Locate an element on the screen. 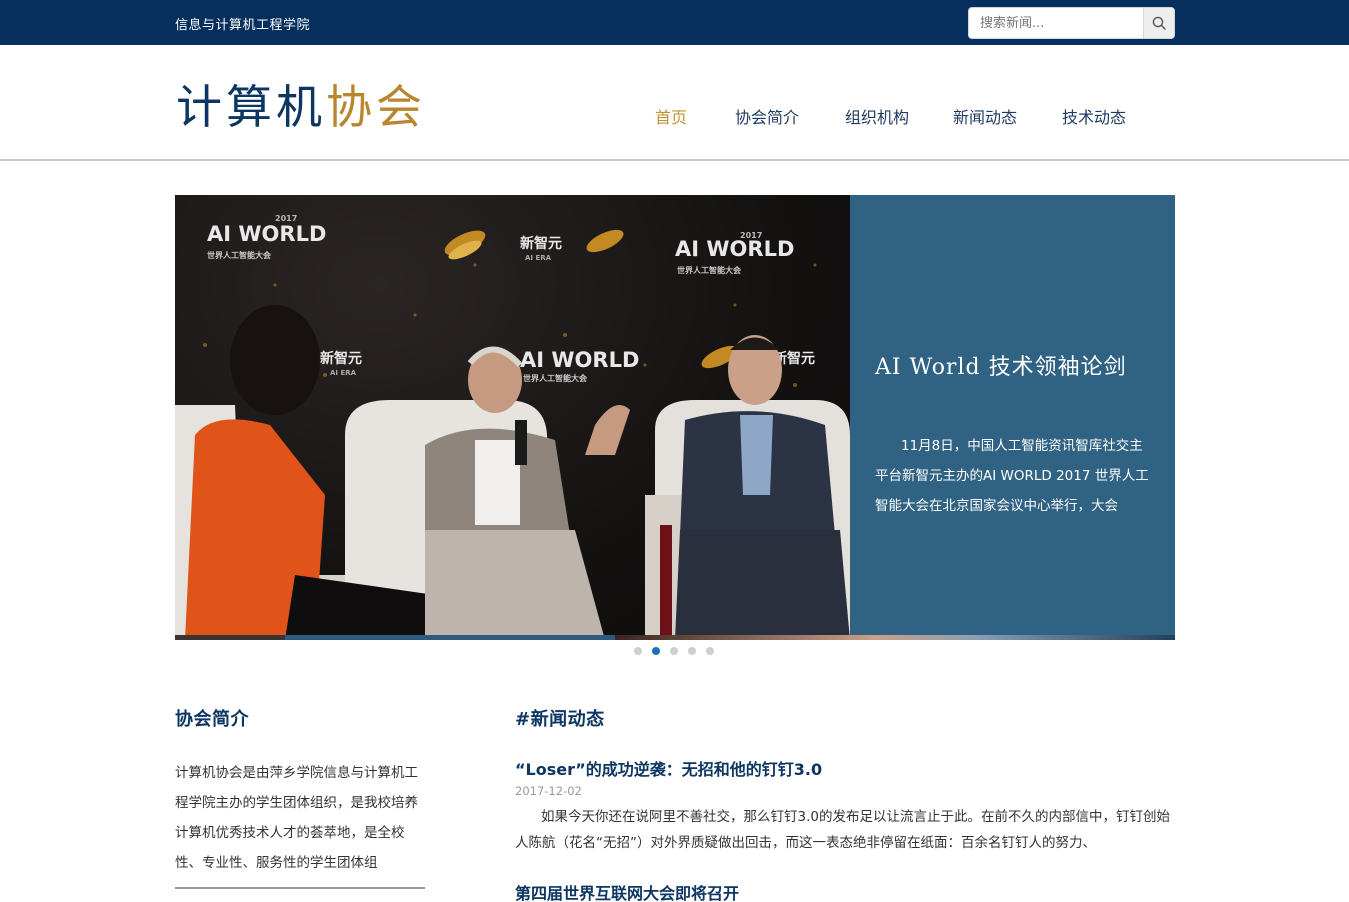  nav-home: 首页 is located at coordinates (671, 116).